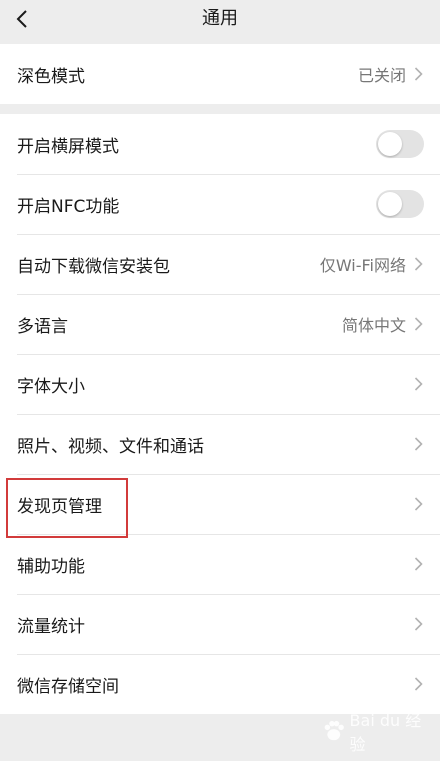  What do you see at coordinates (220, 18) in the screenshot?
I see `page-title: 通用` at bounding box center [220, 18].